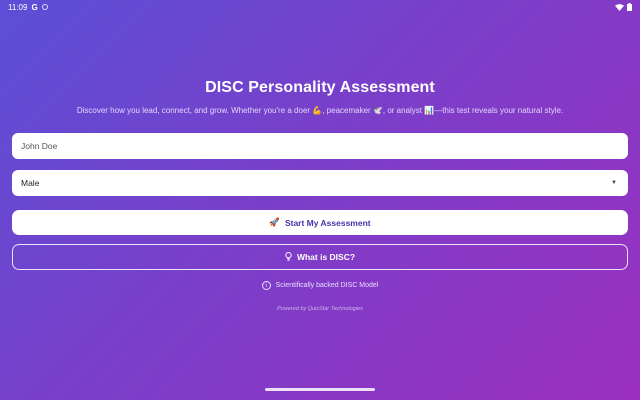 The image size is (640, 400). What do you see at coordinates (327, 285) in the screenshot?
I see `info-text: Scientifically backed DISC Model` at bounding box center [327, 285].